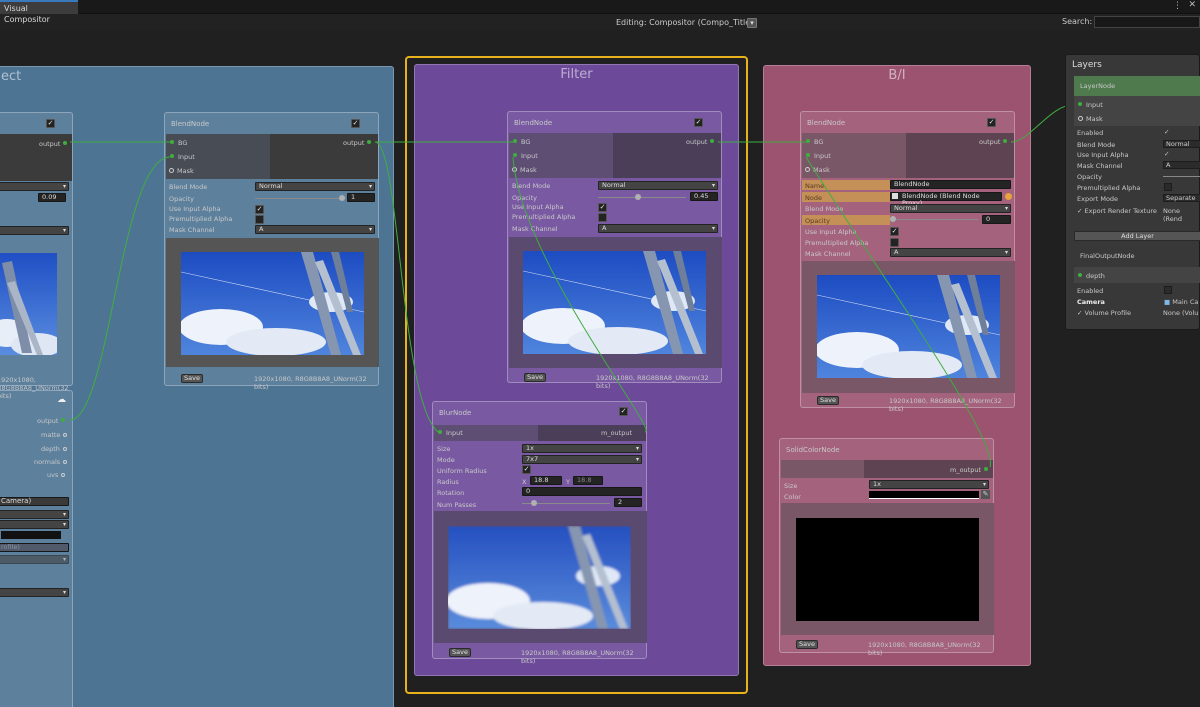  I want to click on wire-blur-blend2, so click(579, 294).